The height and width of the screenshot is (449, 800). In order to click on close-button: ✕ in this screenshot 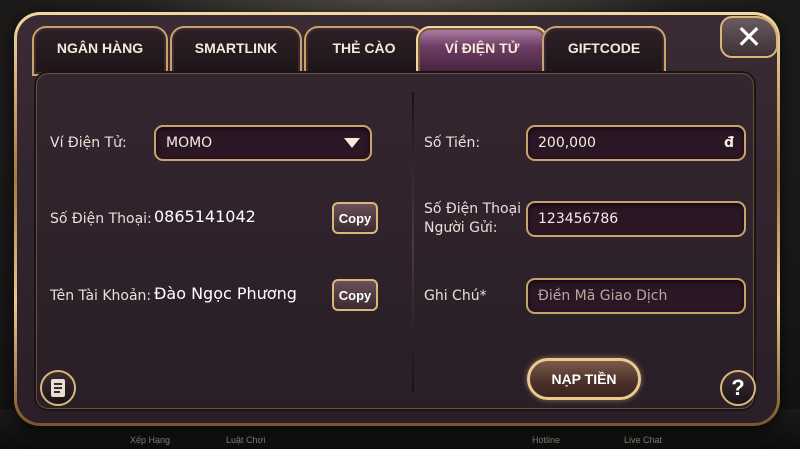, I will do `click(749, 37)`.